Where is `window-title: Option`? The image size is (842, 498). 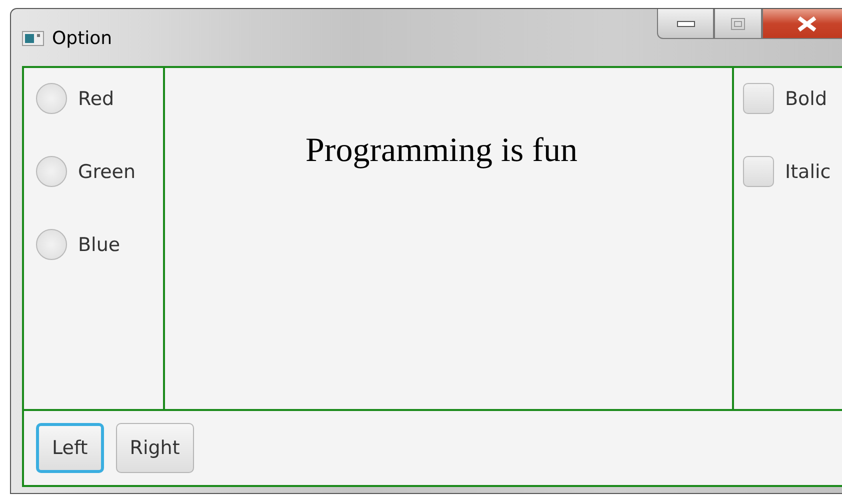 window-title: Option is located at coordinates (82, 38).